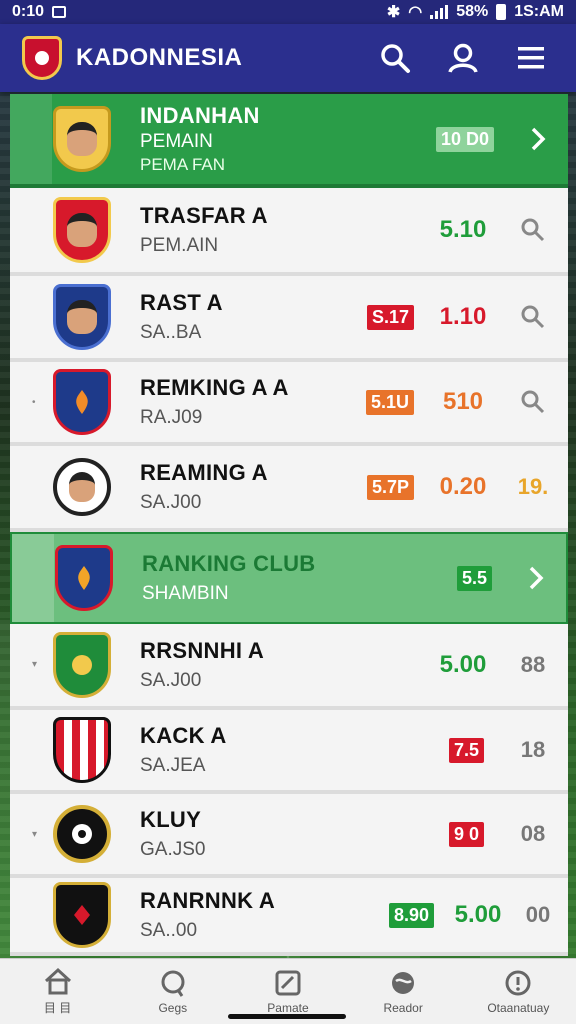 The height and width of the screenshot is (1024, 576). Describe the element at coordinates (289, 404) in the screenshot. I see `list-item: • REMKING A A RA.J09 5.1U 510` at that location.